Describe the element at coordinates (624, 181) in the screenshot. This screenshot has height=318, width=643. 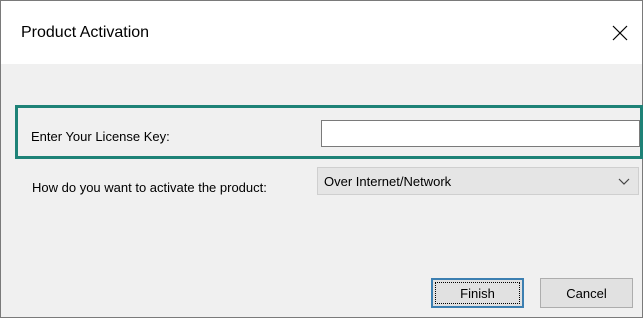
I see `chevron-down-icon` at that location.